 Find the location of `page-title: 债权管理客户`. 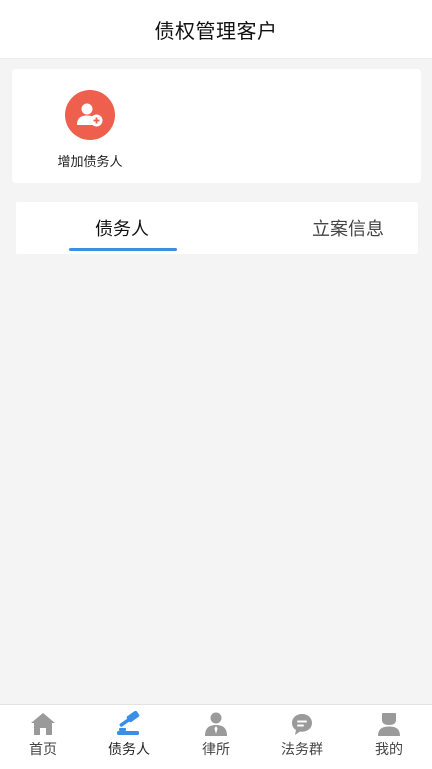

page-title: 债权管理客户 is located at coordinates (216, 30).